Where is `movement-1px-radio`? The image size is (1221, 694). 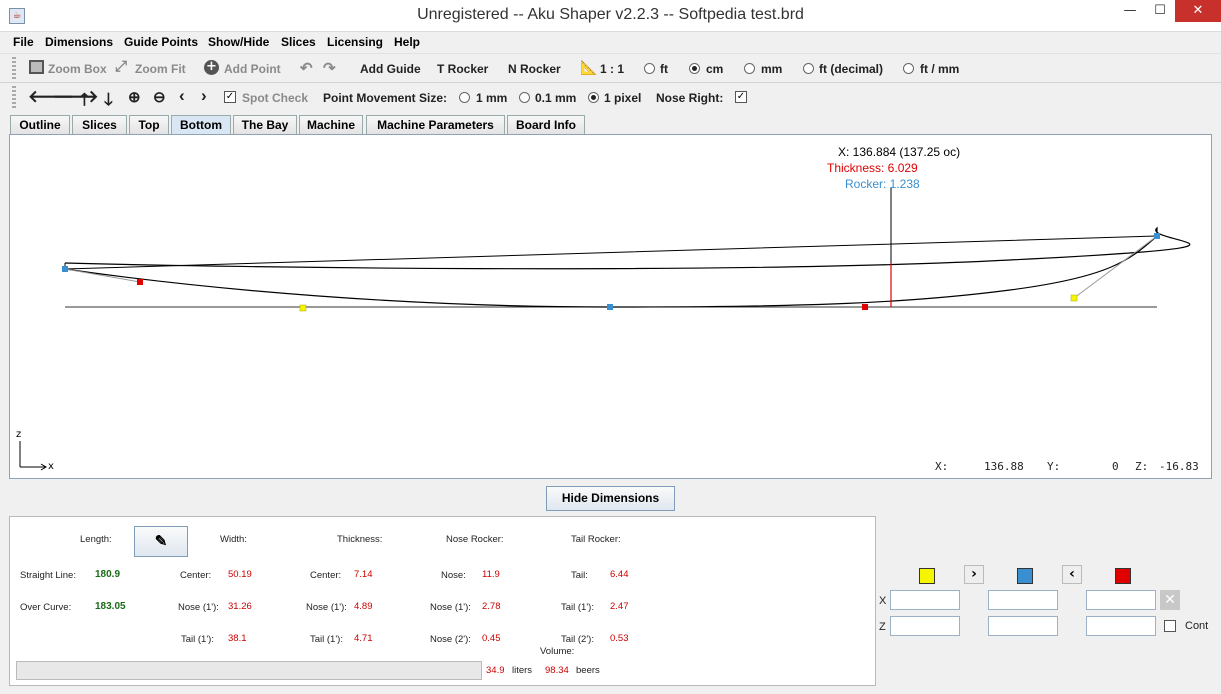
movement-1px-radio is located at coordinates (593, 97).